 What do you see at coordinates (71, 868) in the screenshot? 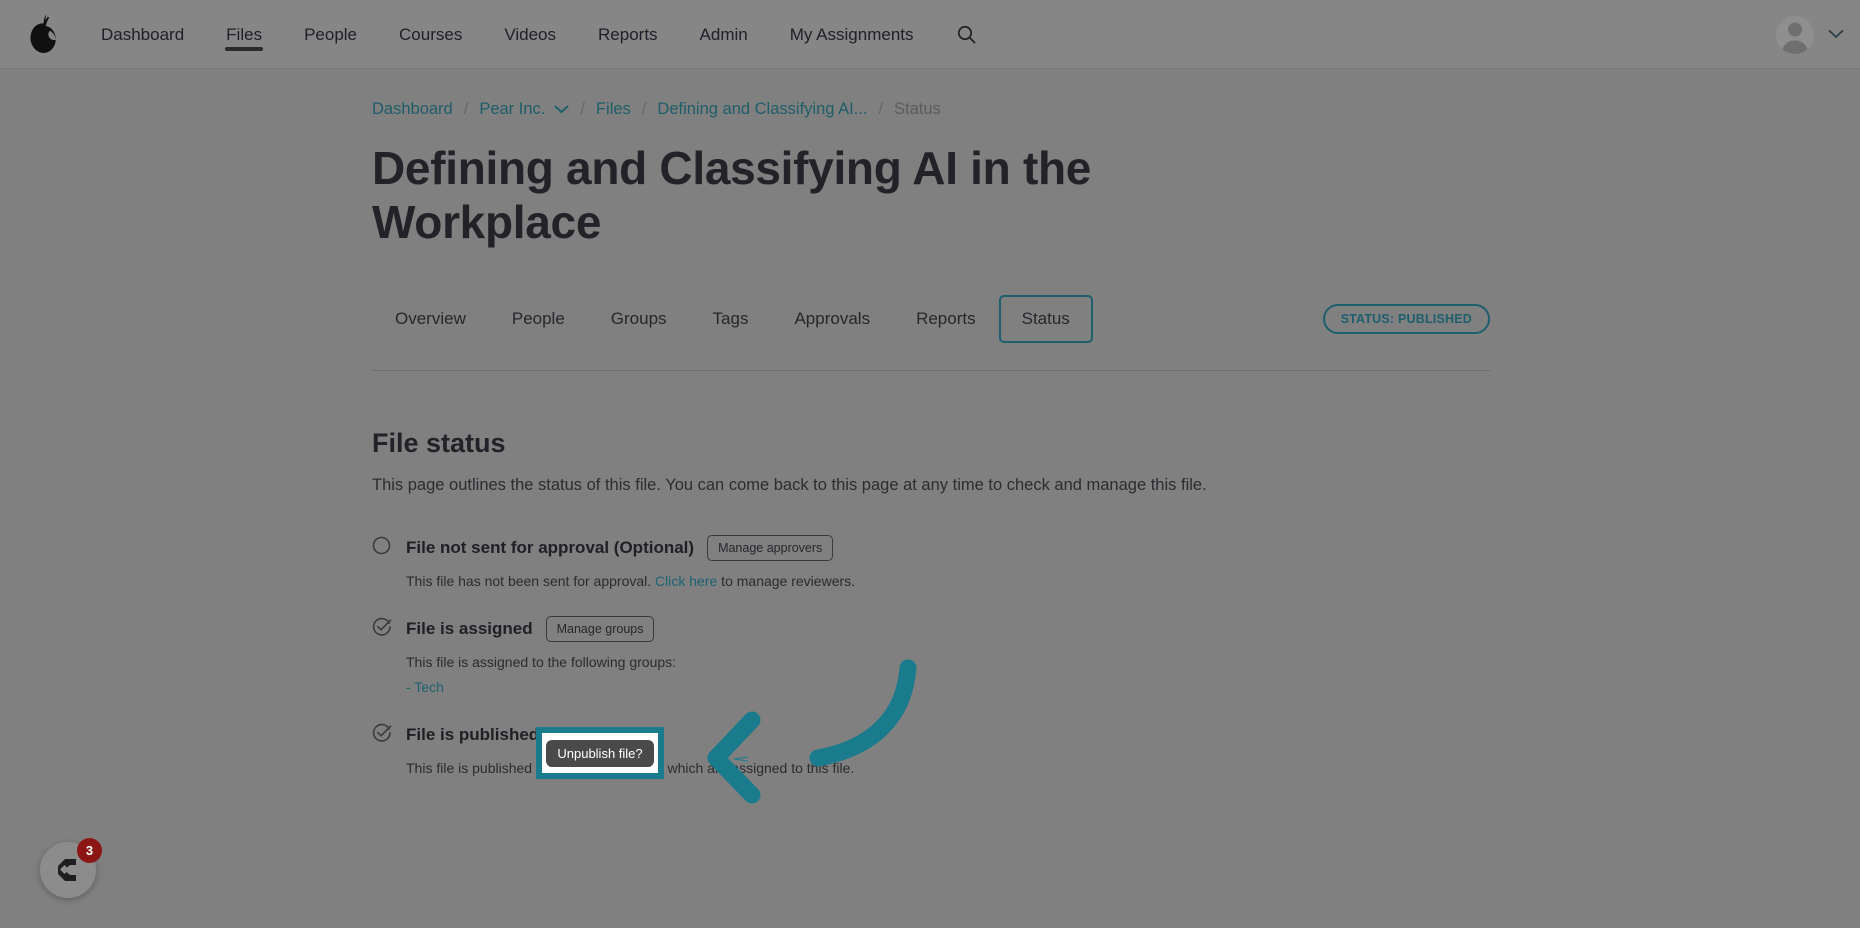
I see `help-chat-widget: 3` at bounding box center [71, 868].